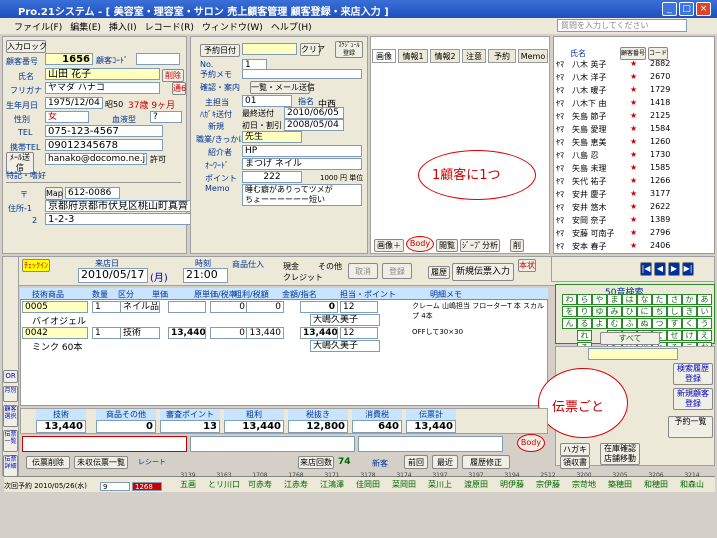 Image resolution: width=717 pixels, height=538 pixels. What do you see at coordinates (140, 333) in the screenshot?
I see `grid-cell-kind: 技術` at bounding box center [140, 333].